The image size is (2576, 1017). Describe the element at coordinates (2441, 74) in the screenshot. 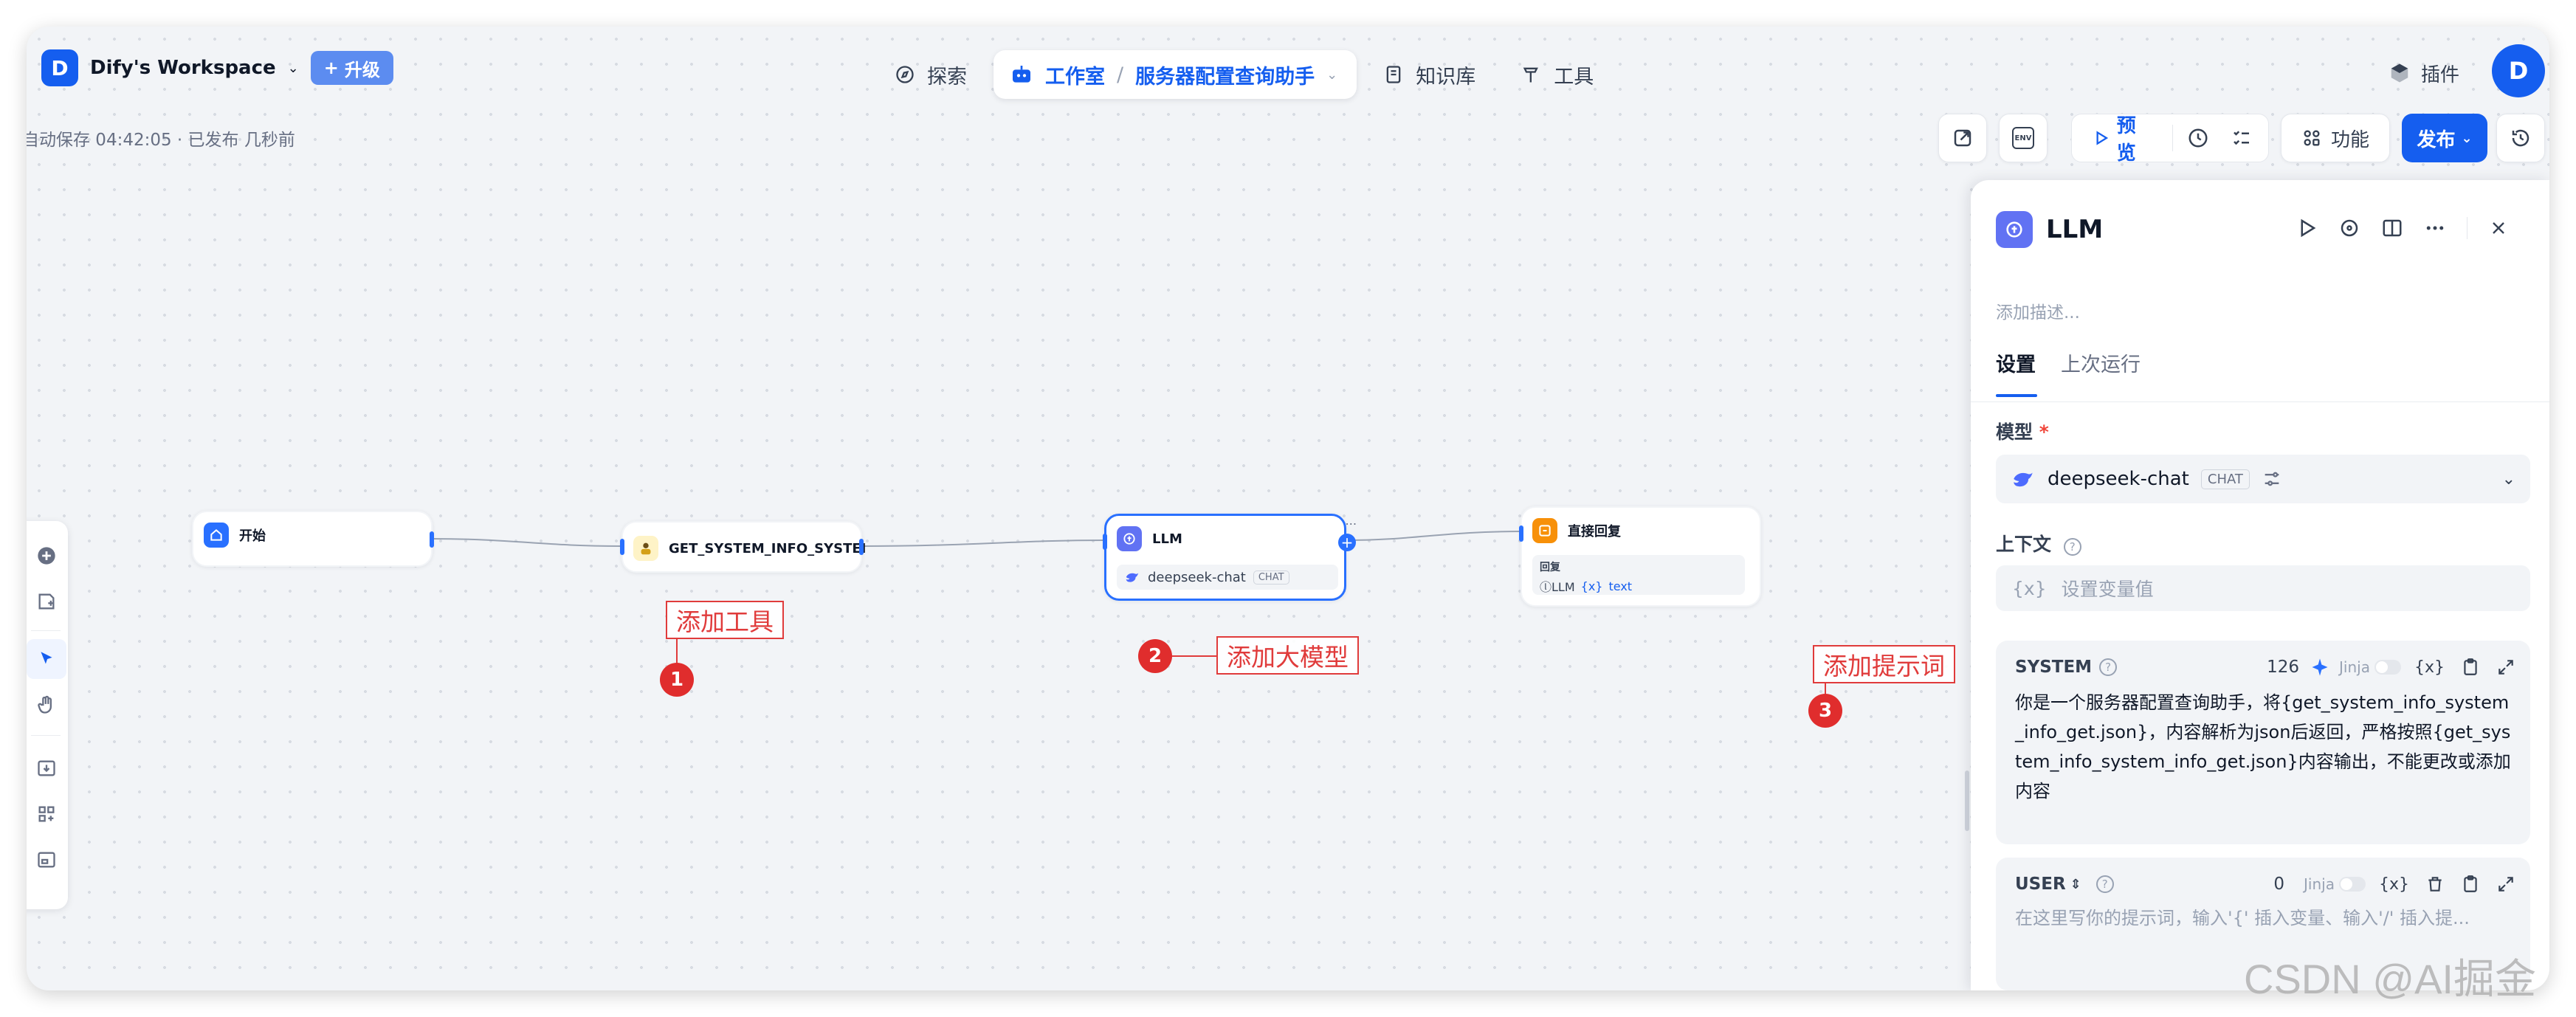

I see `plugins-label: 插件` at that location.